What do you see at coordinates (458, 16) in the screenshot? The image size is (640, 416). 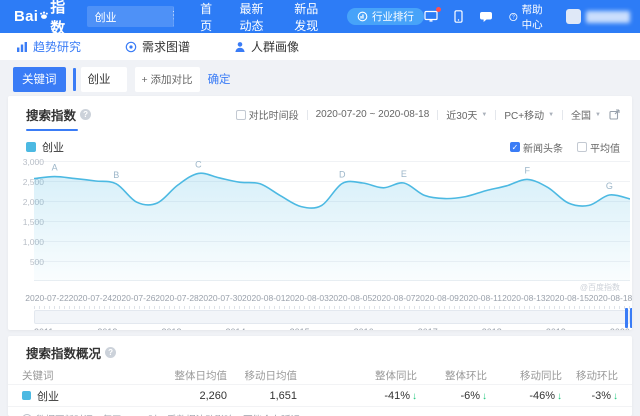 I see `mobile-app-icon` at bounding box center [458, 16].